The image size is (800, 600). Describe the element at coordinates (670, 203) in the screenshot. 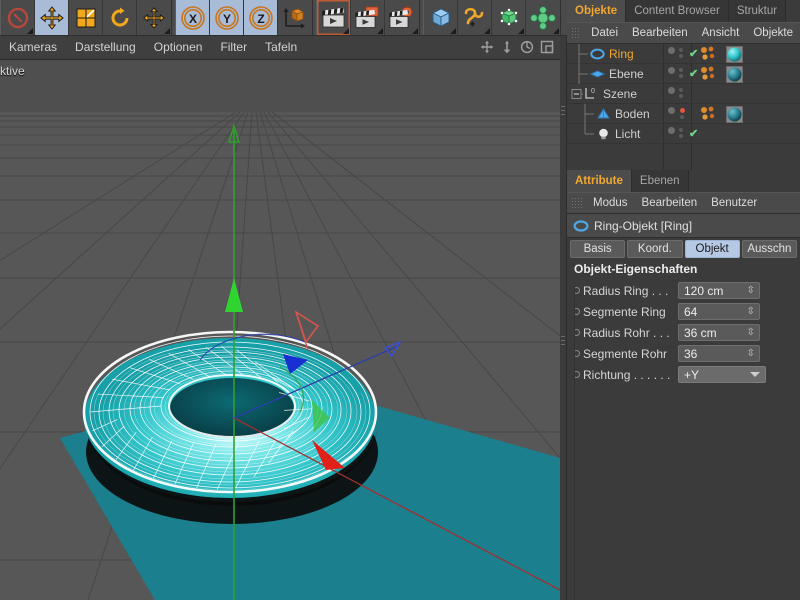

I see `am-menu-bearbeiten: Bearbeiten` at that location.